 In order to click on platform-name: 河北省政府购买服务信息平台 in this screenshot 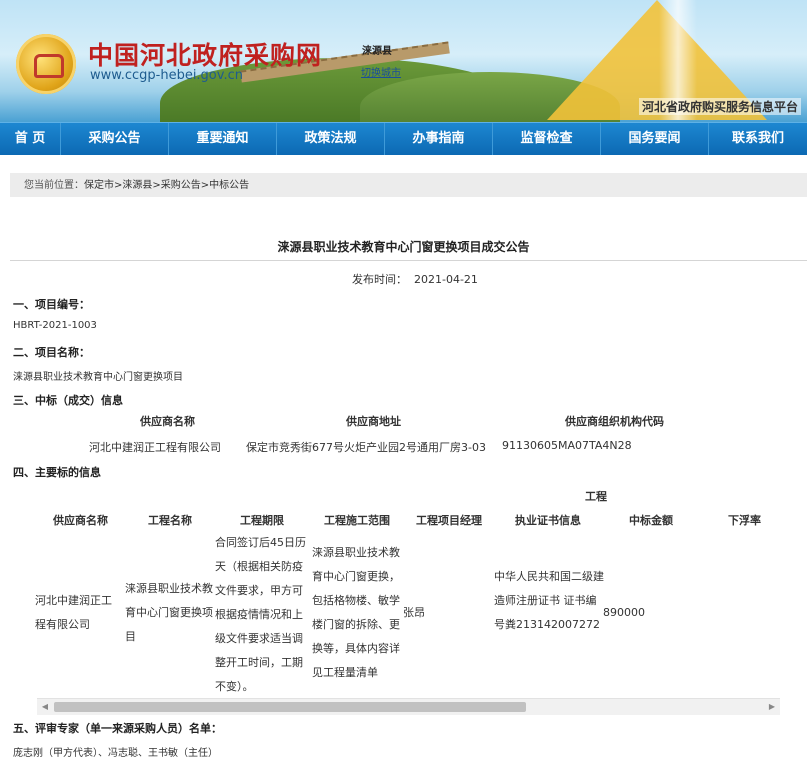, I will do `click(719, 106)`.